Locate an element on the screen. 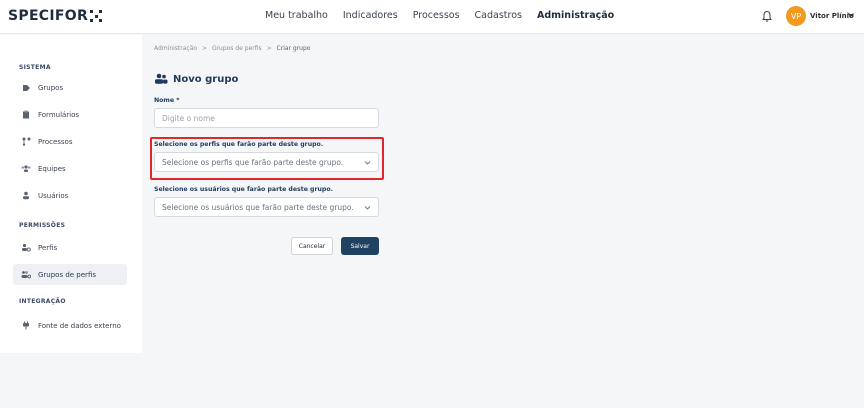 The image size is (864, 408). sidebar-item-label: Grupos de perfis is located at coordinates (67, 274).